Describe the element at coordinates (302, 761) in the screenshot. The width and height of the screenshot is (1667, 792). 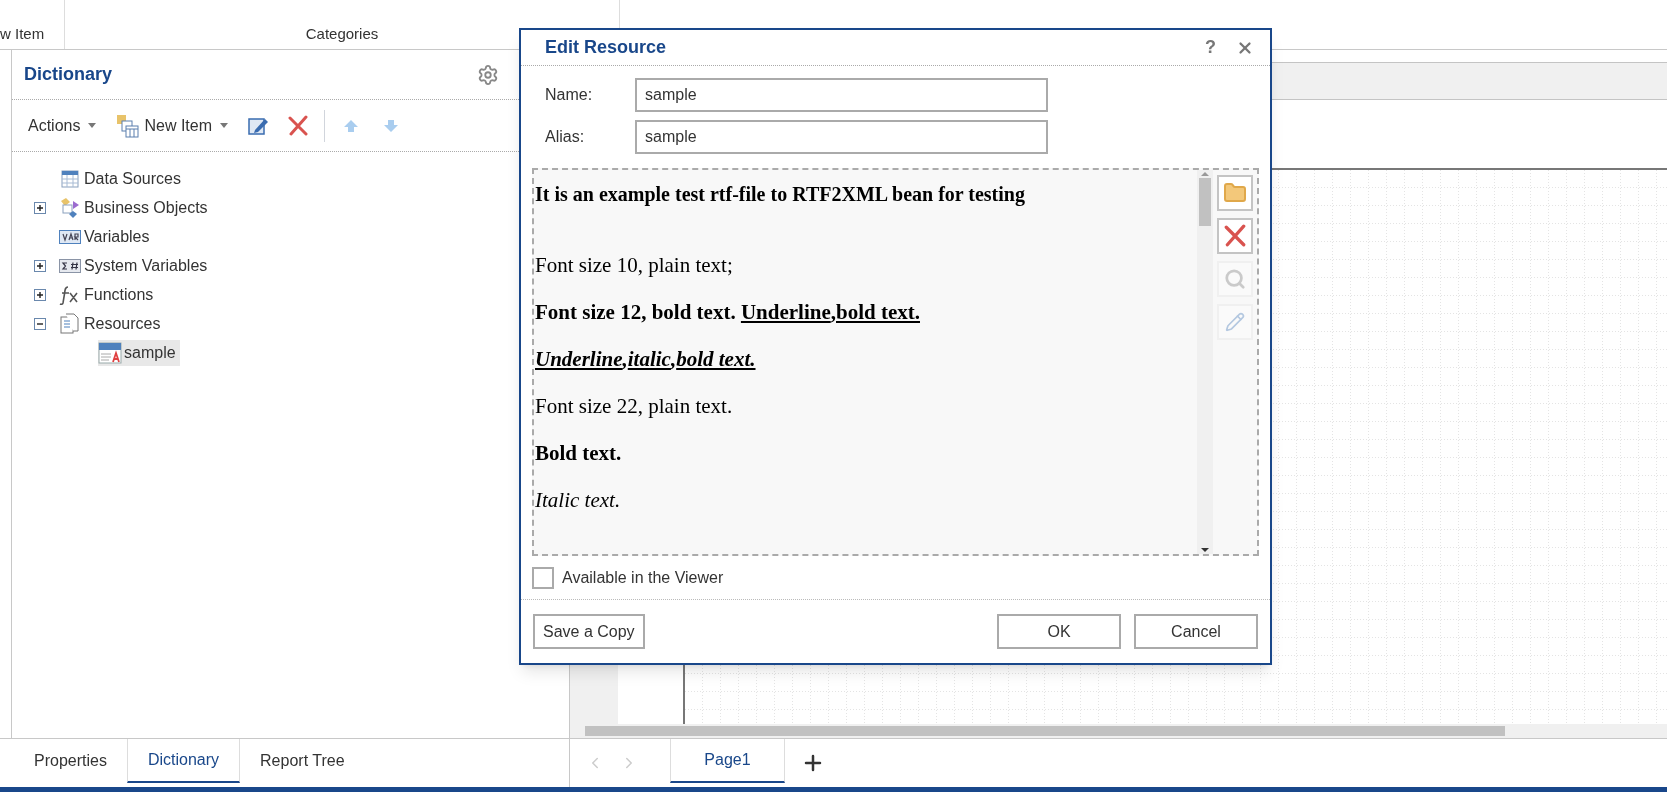
I see `panel-tab: Report Tree` at that location.